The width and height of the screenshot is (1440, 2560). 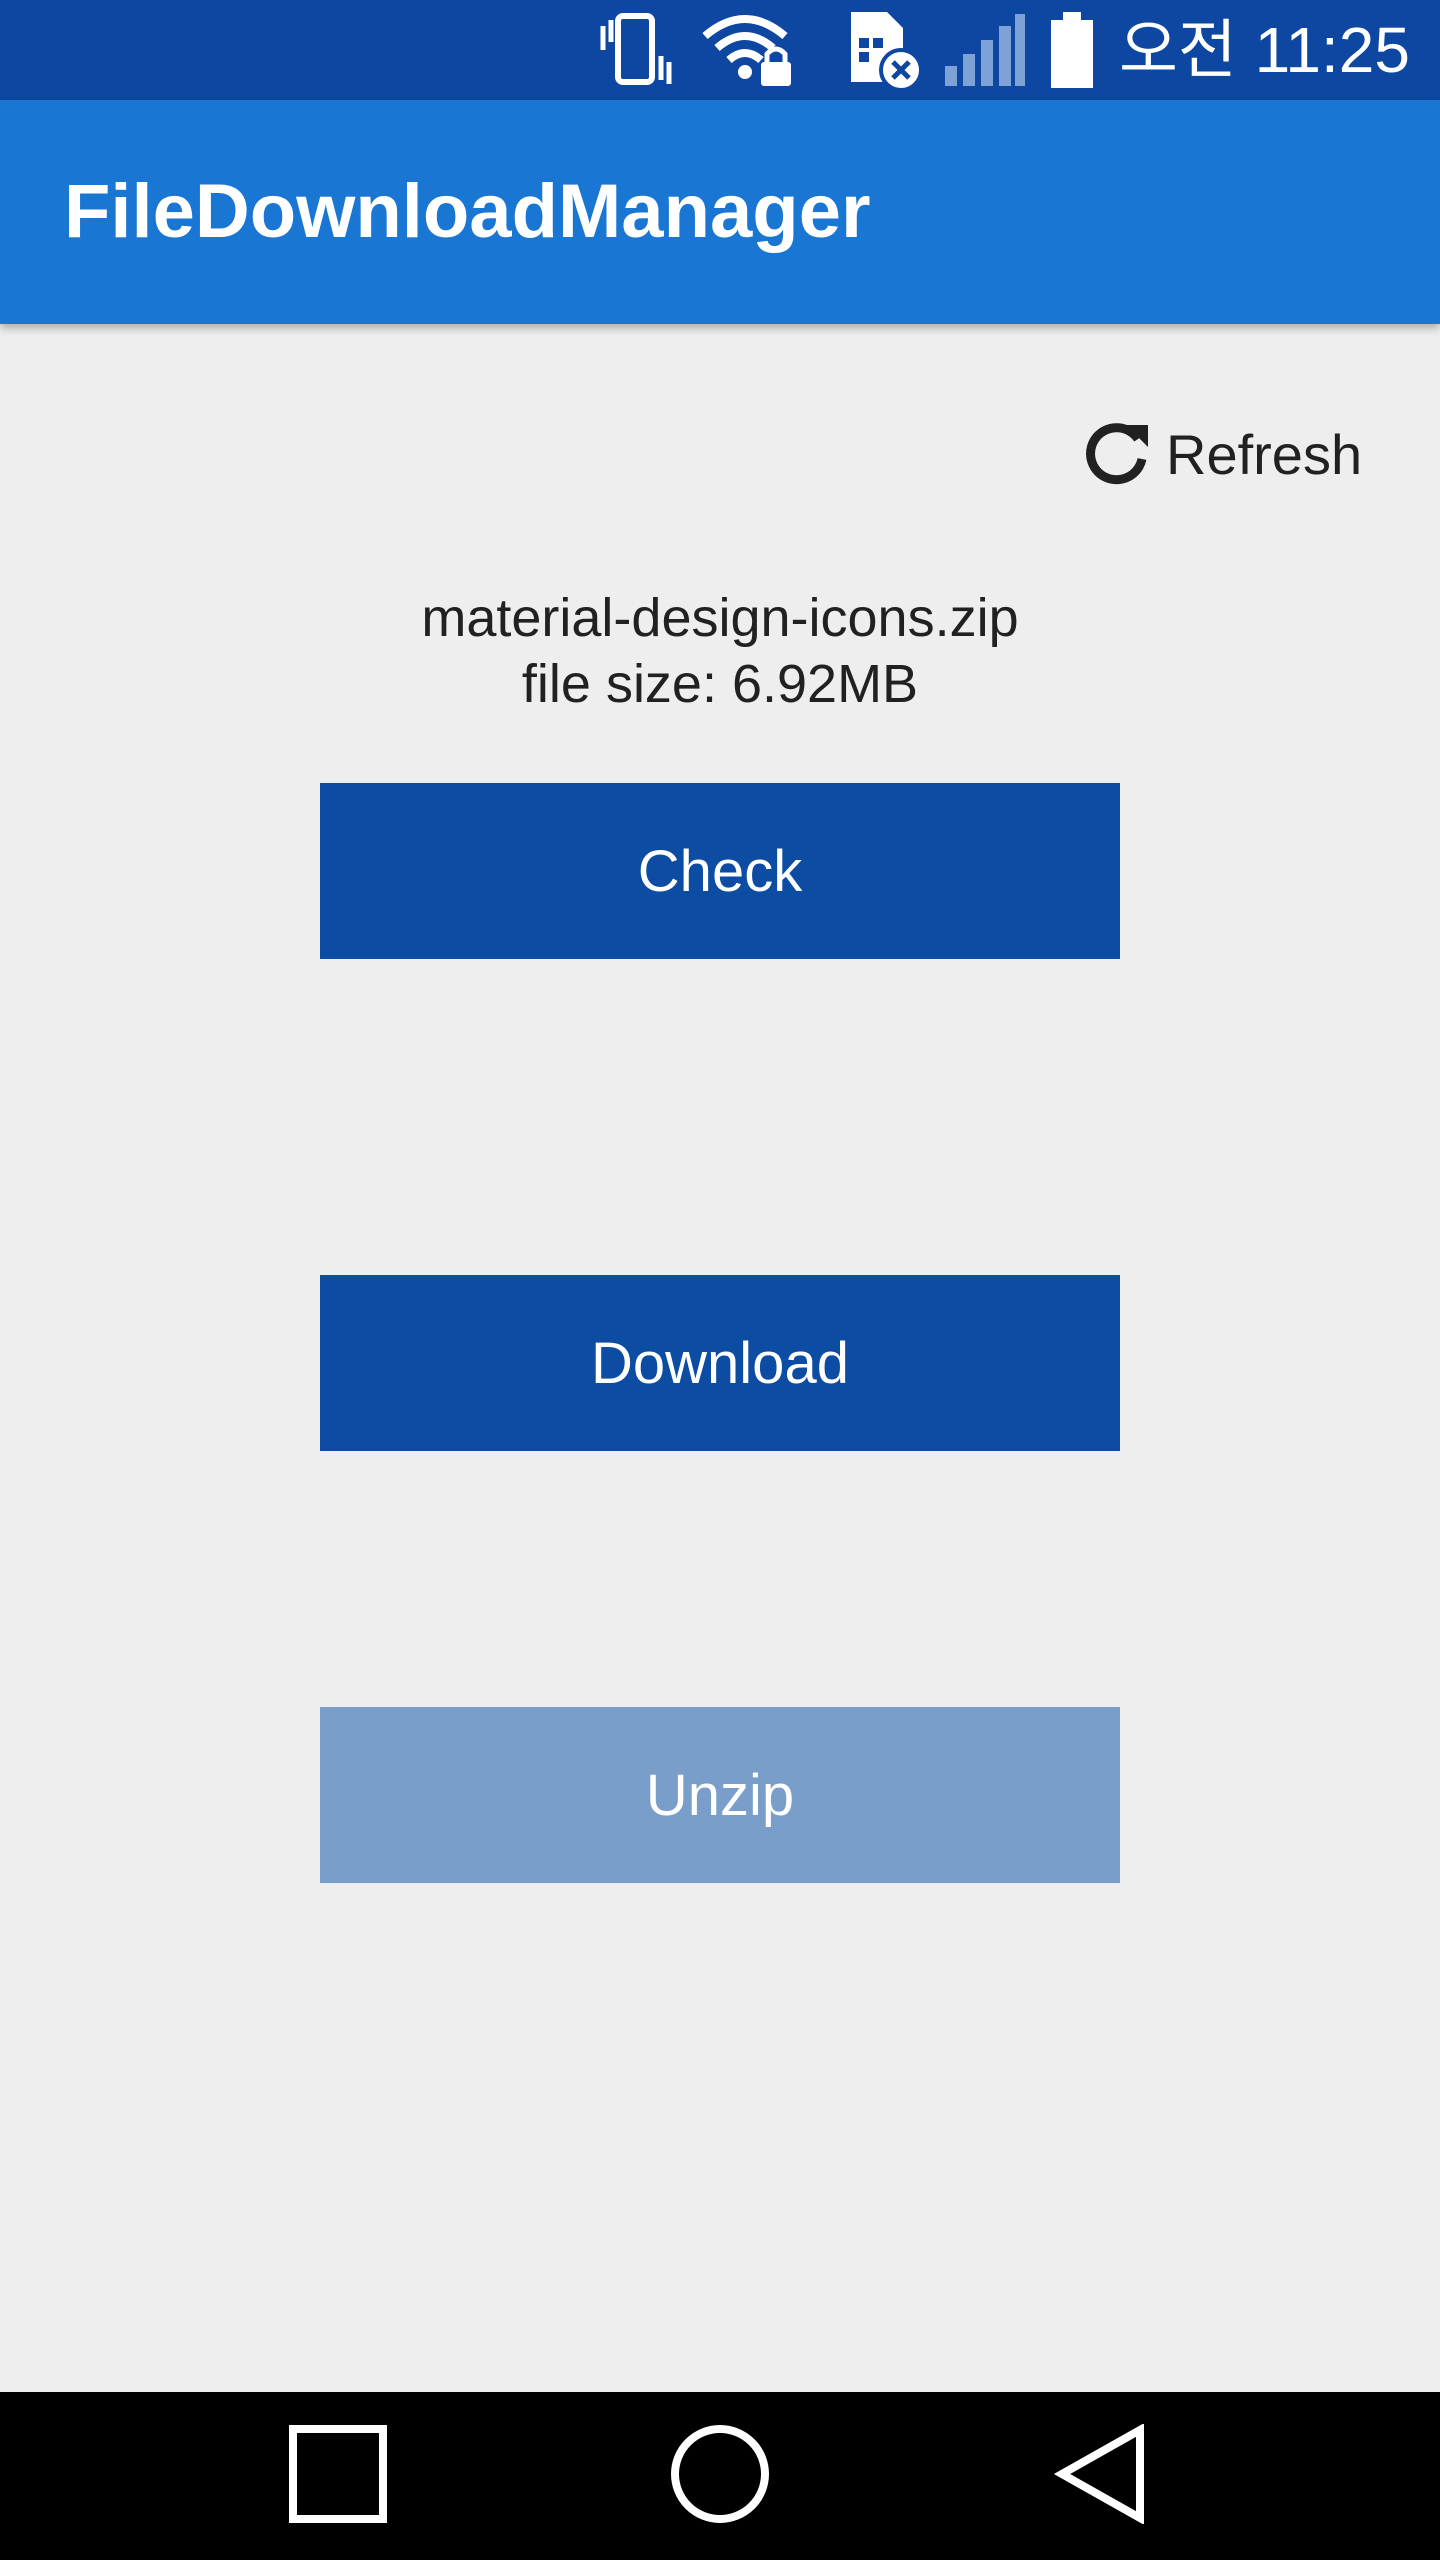 What do you see at coordinates (749, 50) in the screenshot?
I see `wifi-lock-icon` at bounding box center [749, 50].